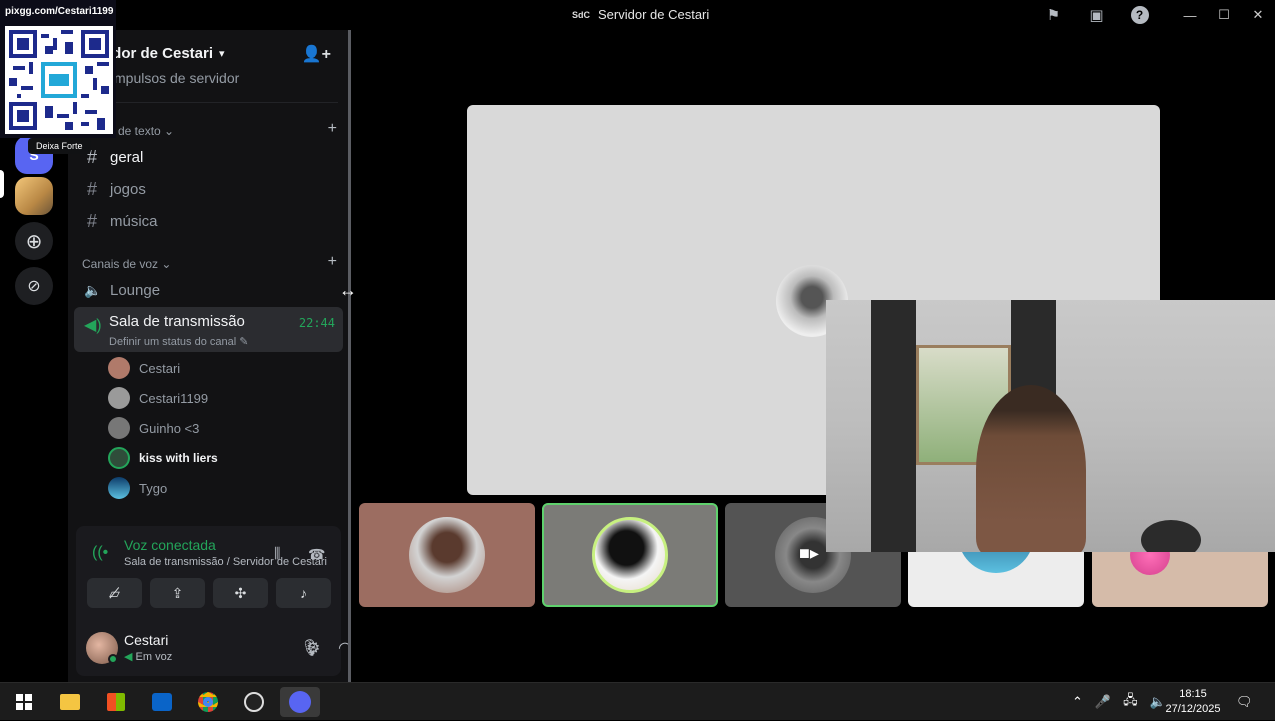 Image resolution: width=1275 pixels, height=721 pixels. I want to click on member-name: Cestari1199, so click(174, 398).